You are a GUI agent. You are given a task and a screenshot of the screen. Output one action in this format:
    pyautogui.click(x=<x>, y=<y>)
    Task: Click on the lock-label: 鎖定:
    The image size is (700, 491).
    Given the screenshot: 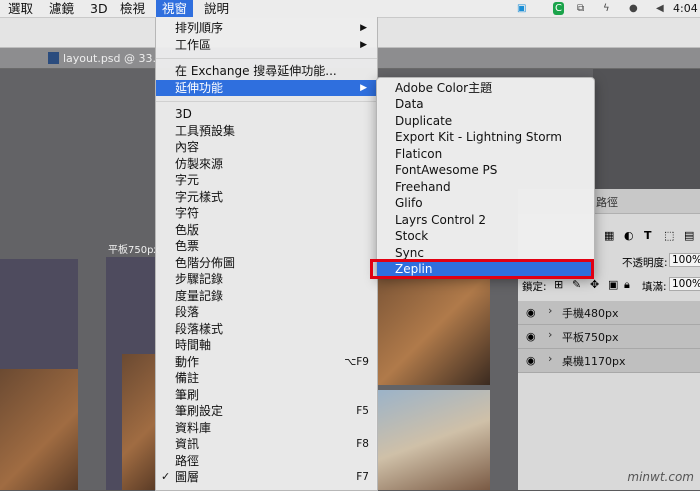 What is the action you would take?
    pyautogui.click(x=534, y=287)
    